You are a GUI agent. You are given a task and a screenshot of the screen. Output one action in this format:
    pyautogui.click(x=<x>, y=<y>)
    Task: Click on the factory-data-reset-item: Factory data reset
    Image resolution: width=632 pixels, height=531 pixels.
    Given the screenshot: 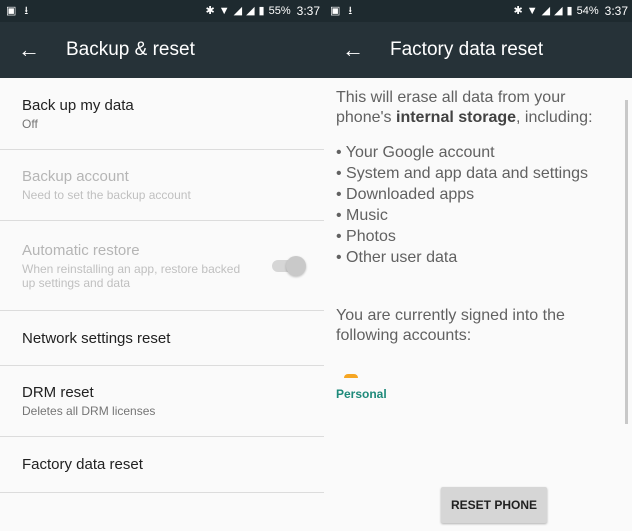 What is the action you would take?
    pyautogui.click(x=162, y=465)
    